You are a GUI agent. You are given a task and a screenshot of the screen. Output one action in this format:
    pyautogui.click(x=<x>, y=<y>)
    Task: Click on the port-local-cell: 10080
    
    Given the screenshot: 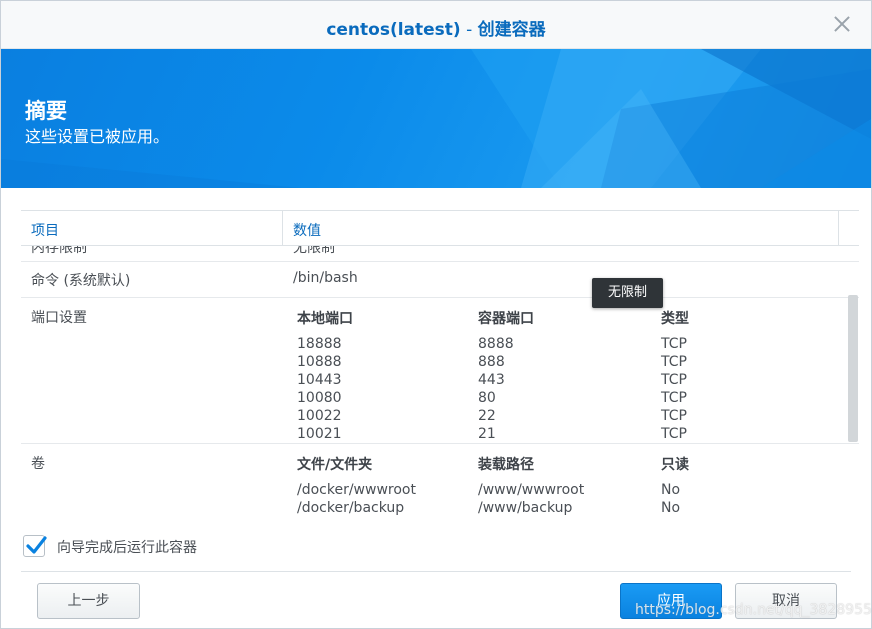 What is the action you would take?
    pyautogui.click(x=319, y=398)
    